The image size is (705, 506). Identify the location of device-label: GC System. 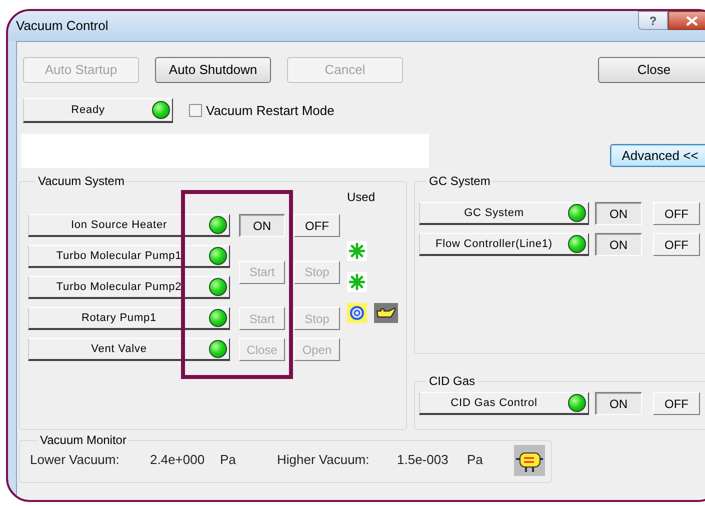
(494, 213).